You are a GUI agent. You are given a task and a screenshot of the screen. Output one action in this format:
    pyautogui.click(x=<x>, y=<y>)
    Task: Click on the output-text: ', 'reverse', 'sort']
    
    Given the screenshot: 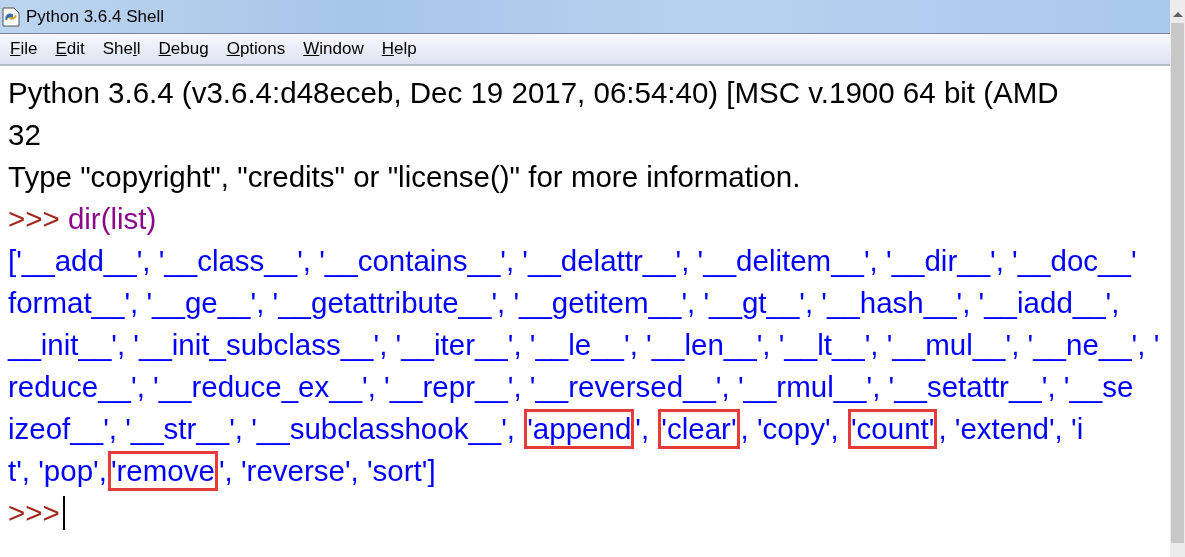 What is the action you would take?
    pyautogui.click(x=327, y=471)
    